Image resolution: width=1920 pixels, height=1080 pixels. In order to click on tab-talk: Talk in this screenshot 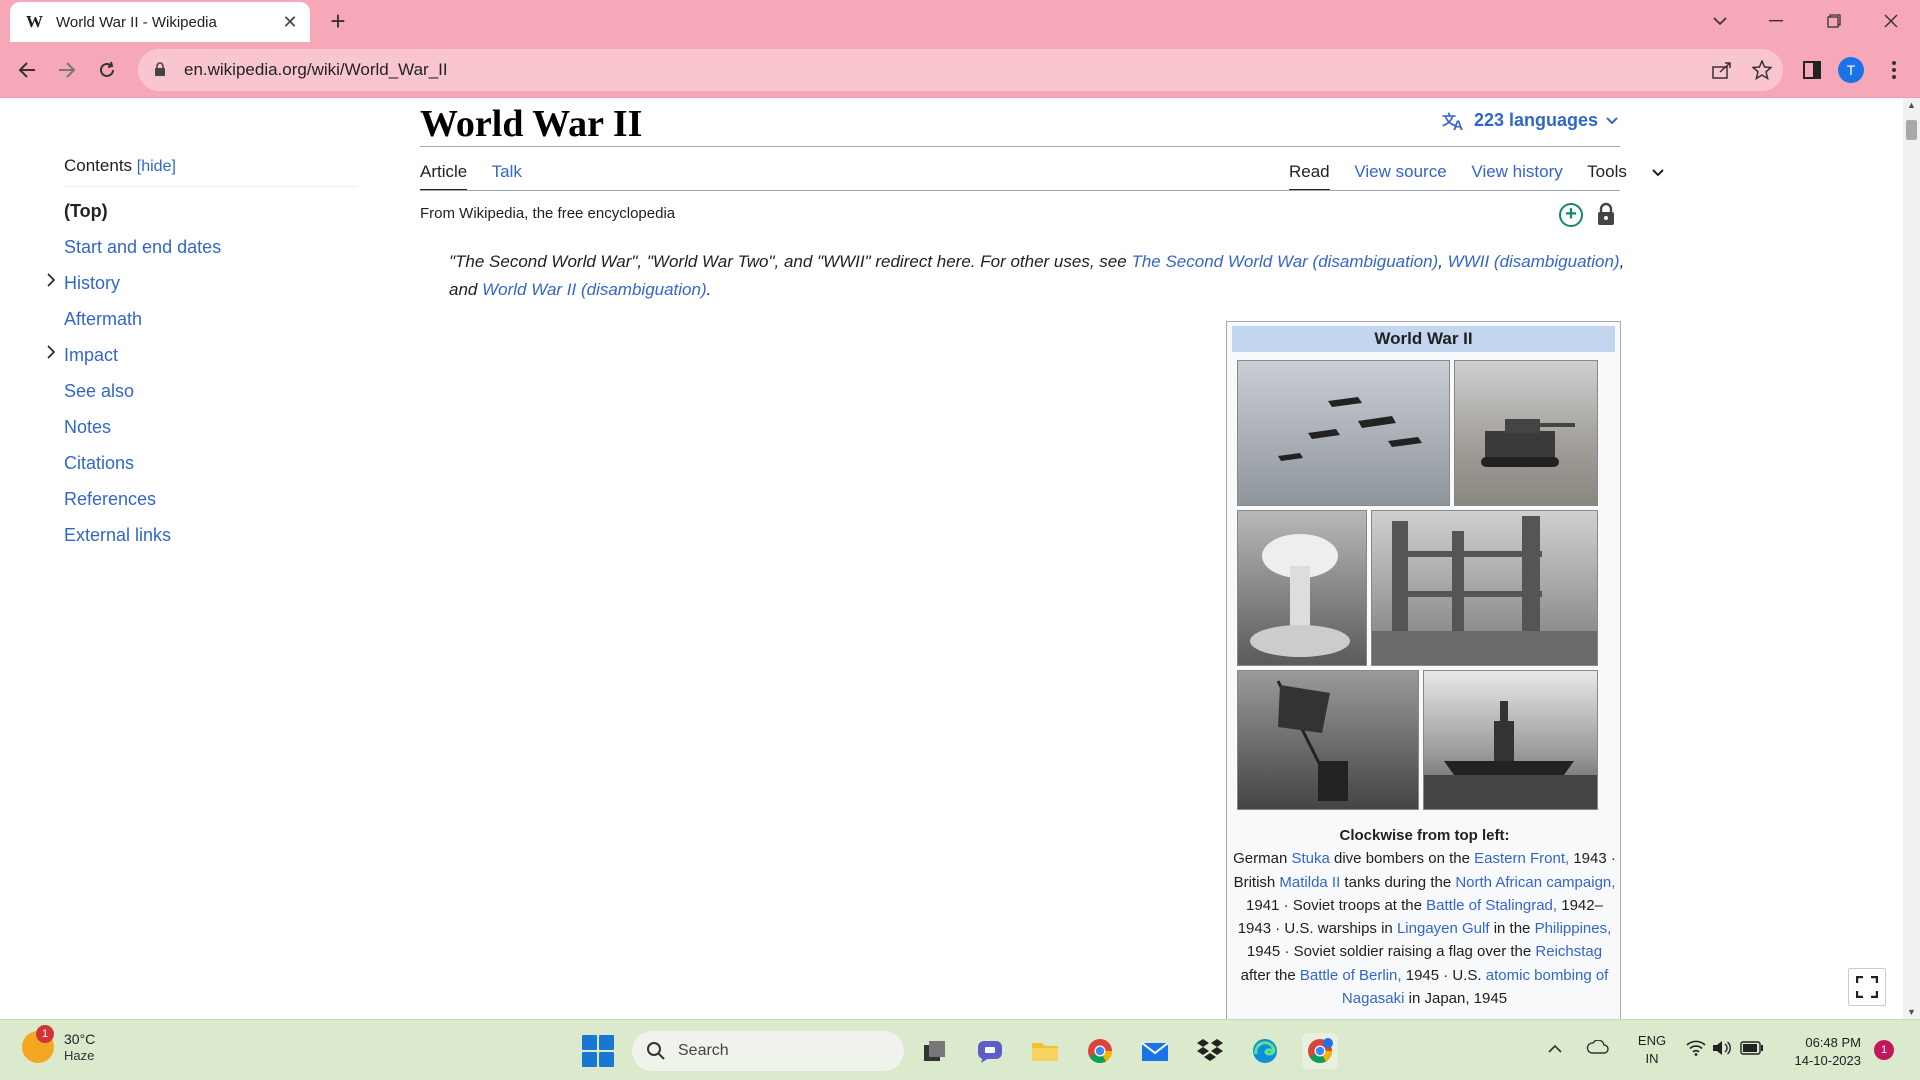, I will do `click(507, 171)`.